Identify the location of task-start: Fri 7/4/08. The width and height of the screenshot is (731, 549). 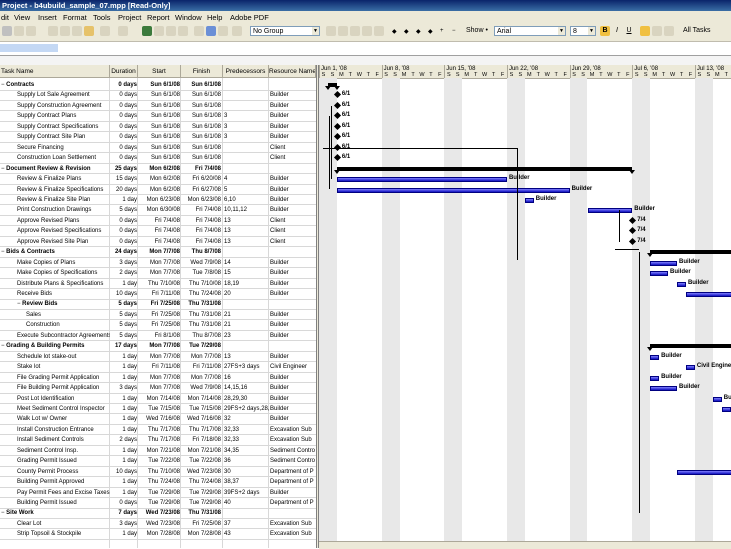
(159, 242).